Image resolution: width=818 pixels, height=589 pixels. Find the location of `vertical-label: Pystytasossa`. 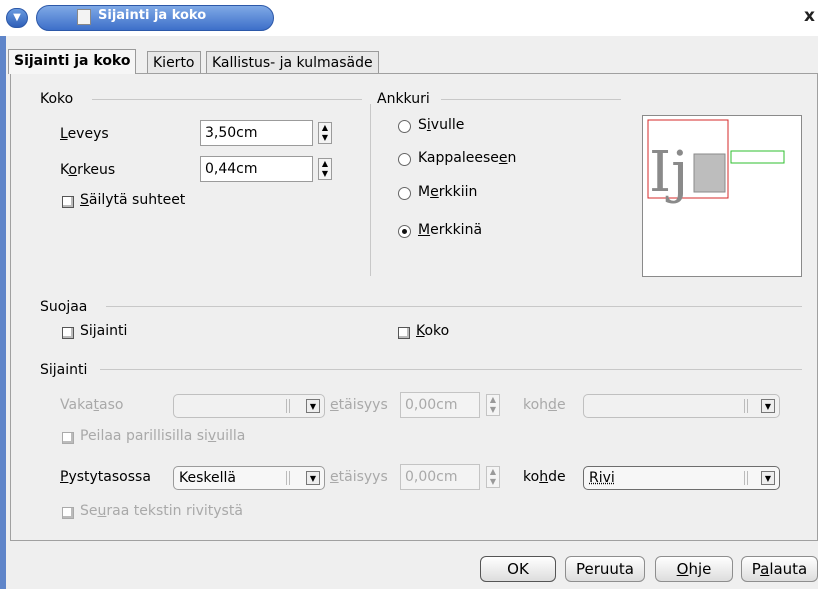

vertical-label: Pystytasossa is located at coordinates (105, 477).